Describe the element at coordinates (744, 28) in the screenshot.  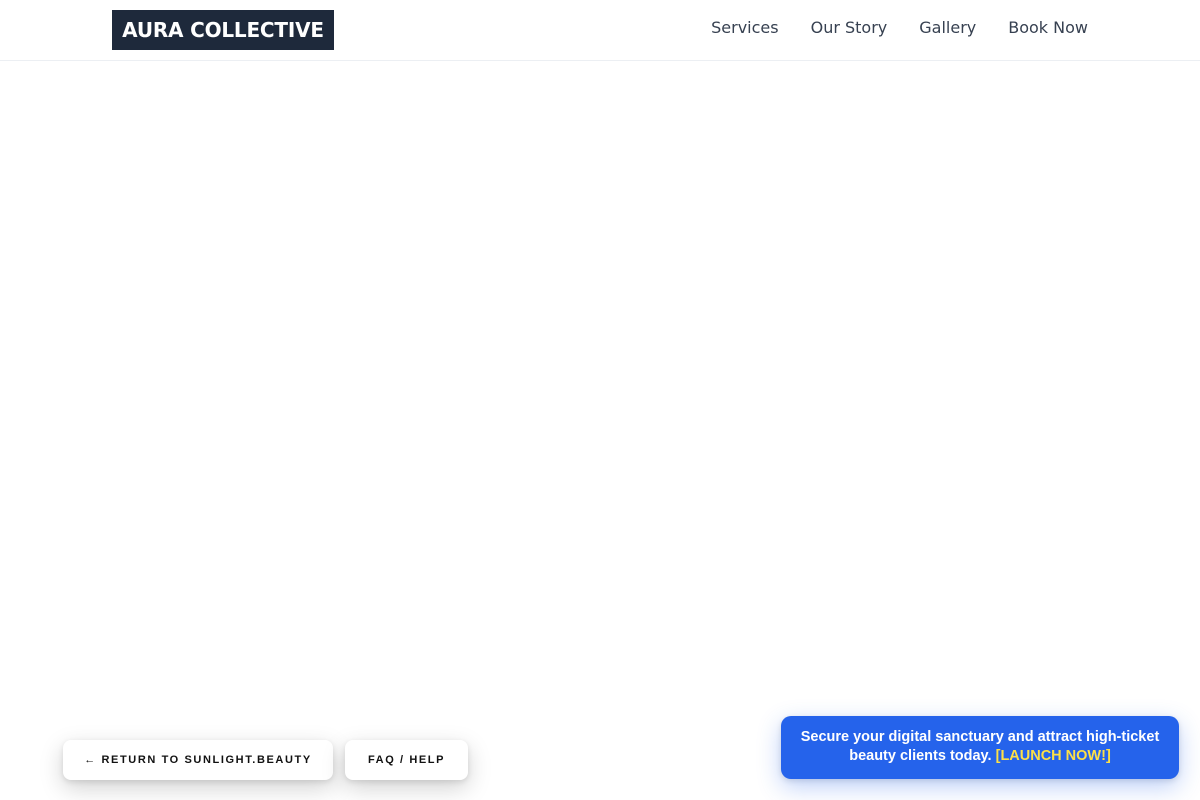
I see `nav-link-services: Services` at that location.